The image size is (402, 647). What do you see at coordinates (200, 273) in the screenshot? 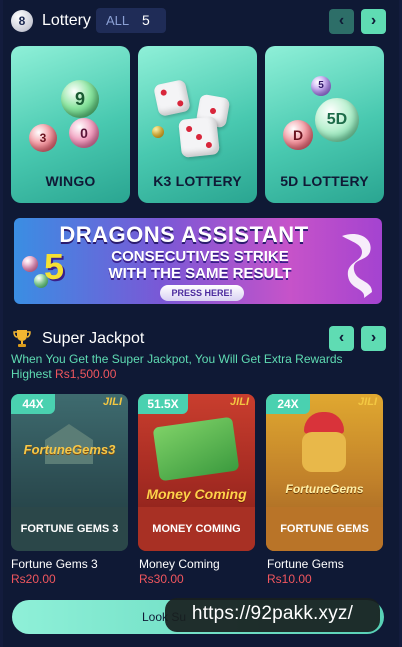
I see `banner-line-2: WITH THE SAME RESULT` at bounding box center [200, 273].